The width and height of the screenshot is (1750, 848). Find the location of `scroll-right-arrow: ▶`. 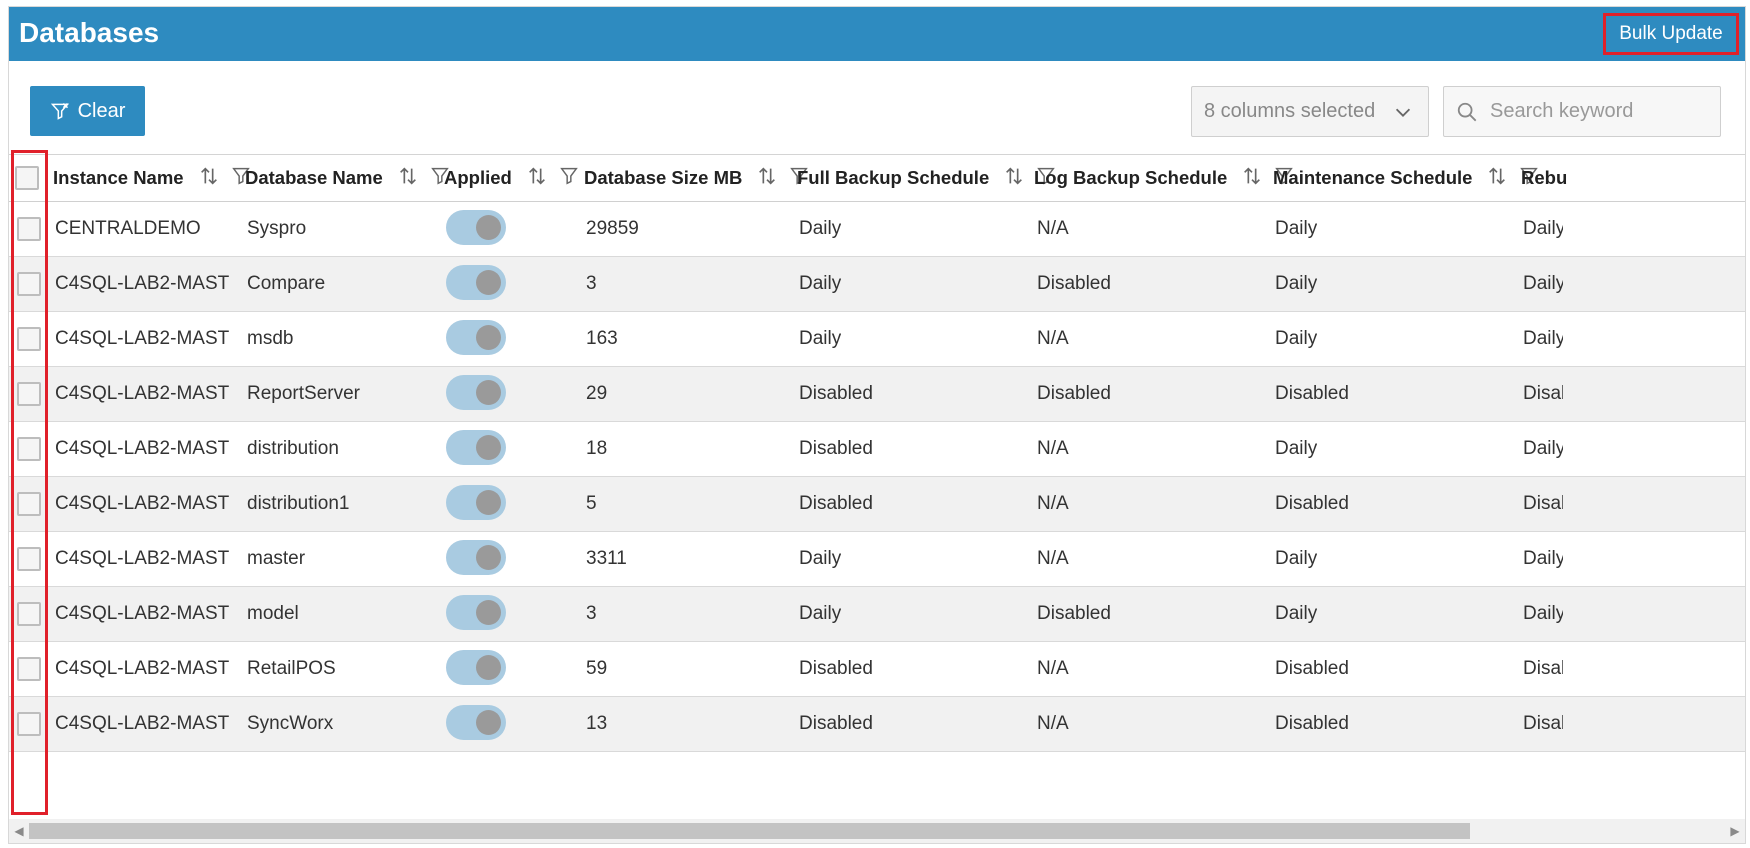

scroll-right-arrow: ▶ is located at coordinates (1735, 831).